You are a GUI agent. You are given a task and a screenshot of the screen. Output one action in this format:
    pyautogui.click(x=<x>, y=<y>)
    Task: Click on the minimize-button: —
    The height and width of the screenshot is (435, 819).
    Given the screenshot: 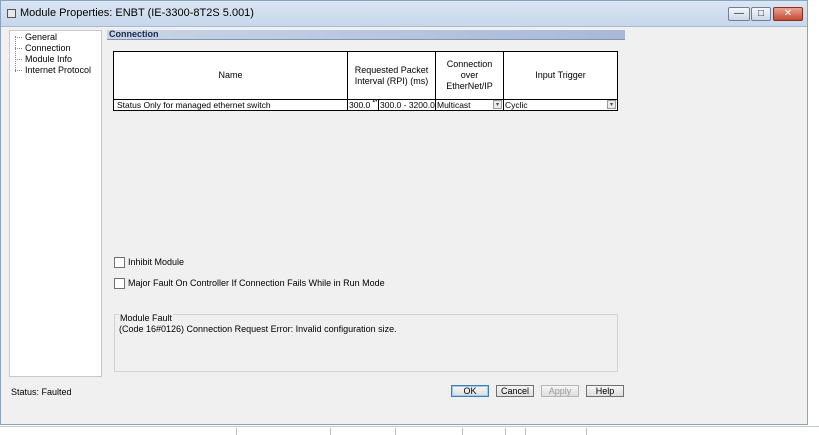 What is the action you would take?
    pyautogui.click(x=739, y=14)
    